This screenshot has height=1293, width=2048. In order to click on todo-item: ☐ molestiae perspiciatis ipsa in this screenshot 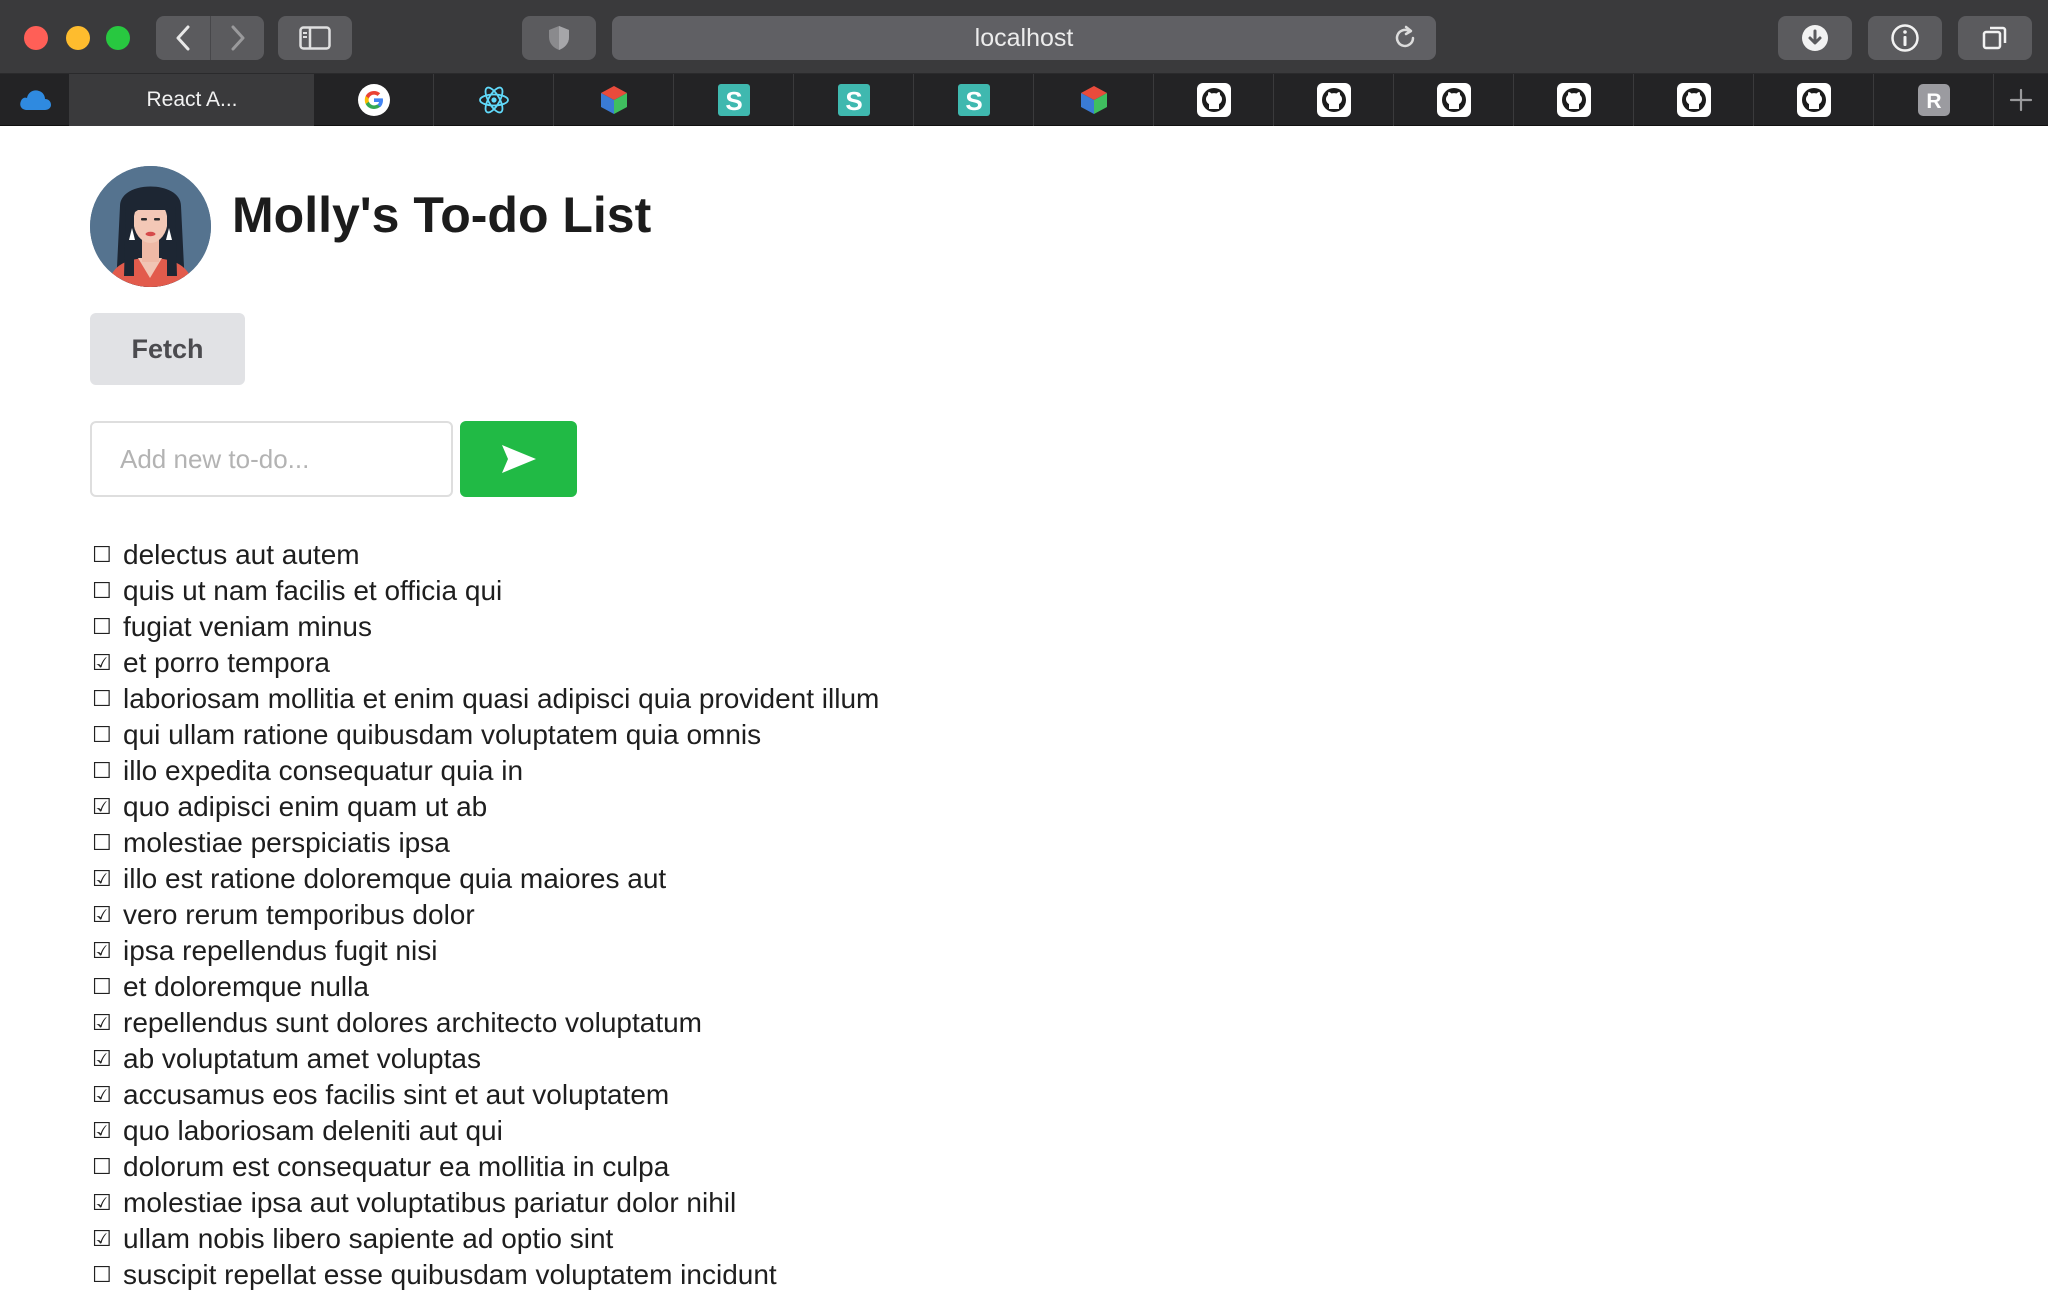, I will do `click(485, 843)`.